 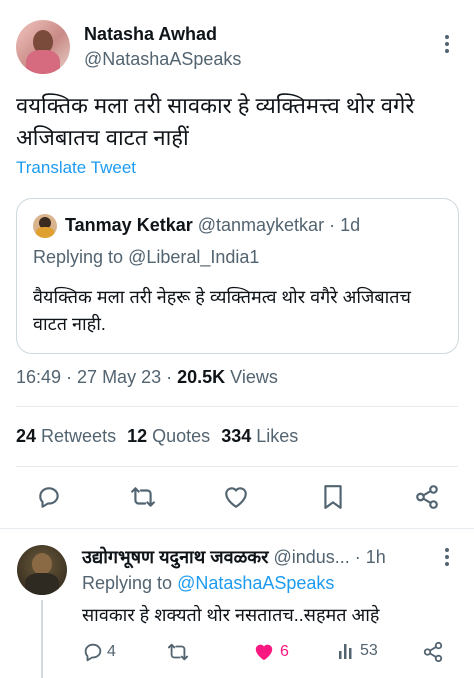 I want to click on reply-author-line: उद्योगभूषण यदुनाथ जवळकर @indus... · 1h, so click(x=234, y=557).